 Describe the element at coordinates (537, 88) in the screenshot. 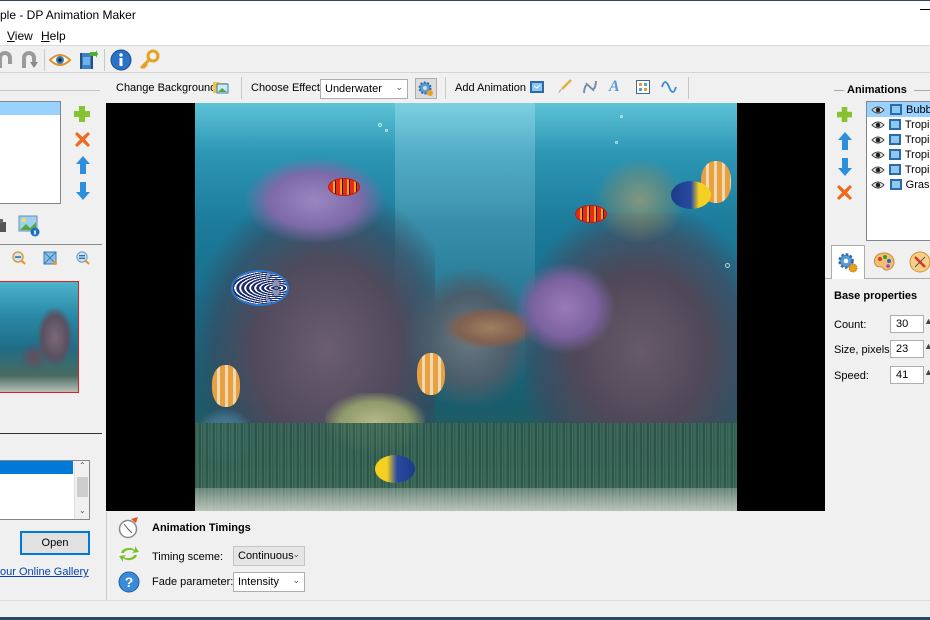

I see `video-clip-icon` at that location.